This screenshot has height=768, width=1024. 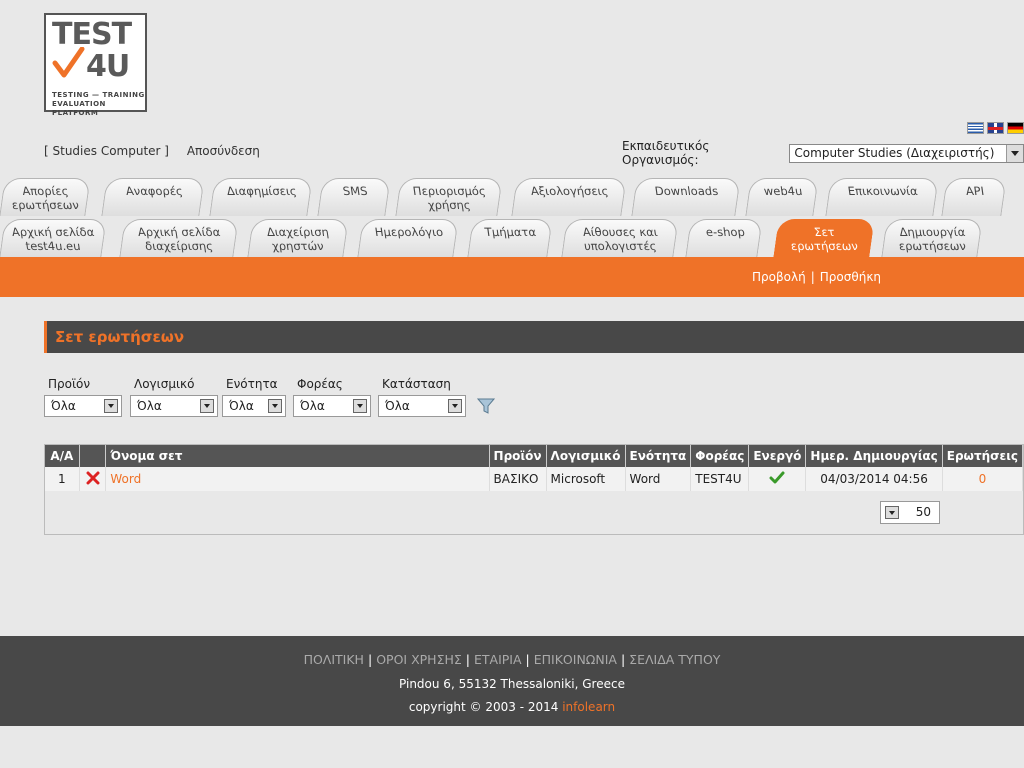 I want to click on tab-downloads: Downloads, so click(x=686, y=197).